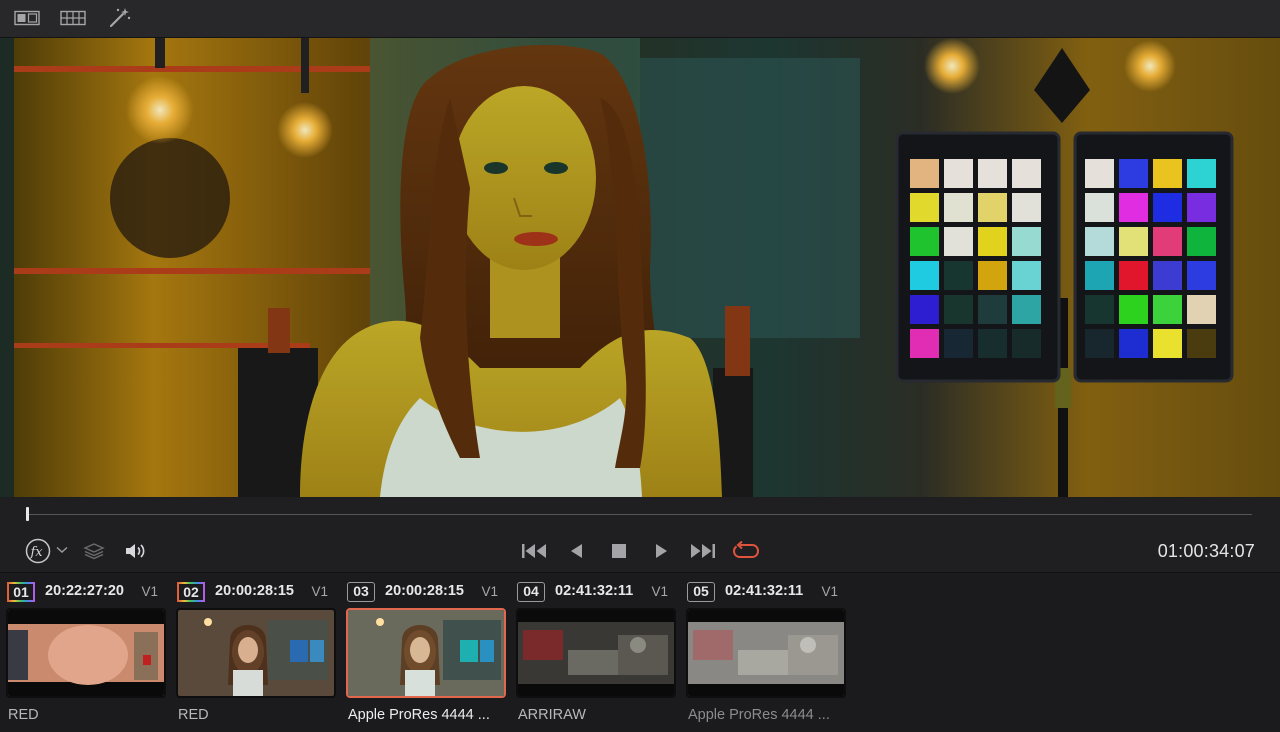 The height and width of the screenshot is (732, 1280). I want to click on audio-button, so click(135, 551).